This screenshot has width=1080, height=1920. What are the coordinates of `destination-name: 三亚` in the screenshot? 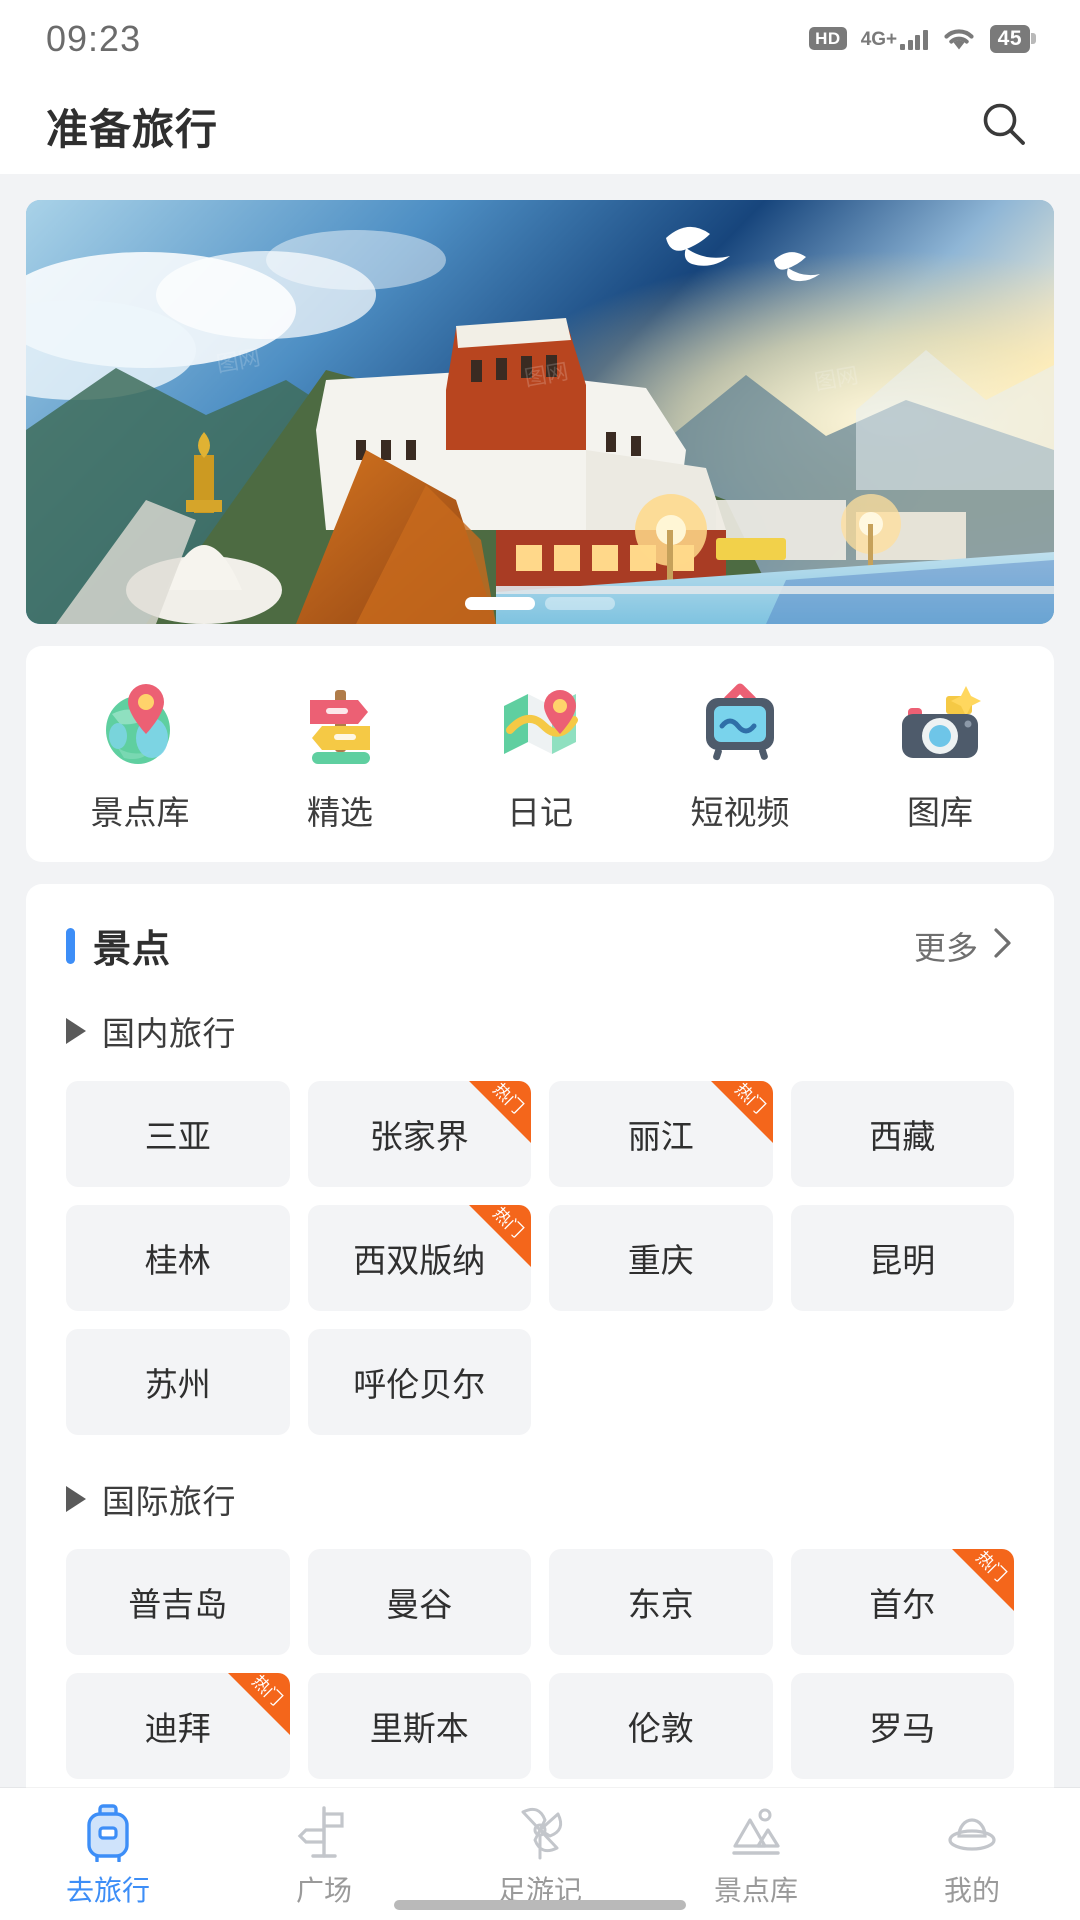 It's located at (177, 1136).